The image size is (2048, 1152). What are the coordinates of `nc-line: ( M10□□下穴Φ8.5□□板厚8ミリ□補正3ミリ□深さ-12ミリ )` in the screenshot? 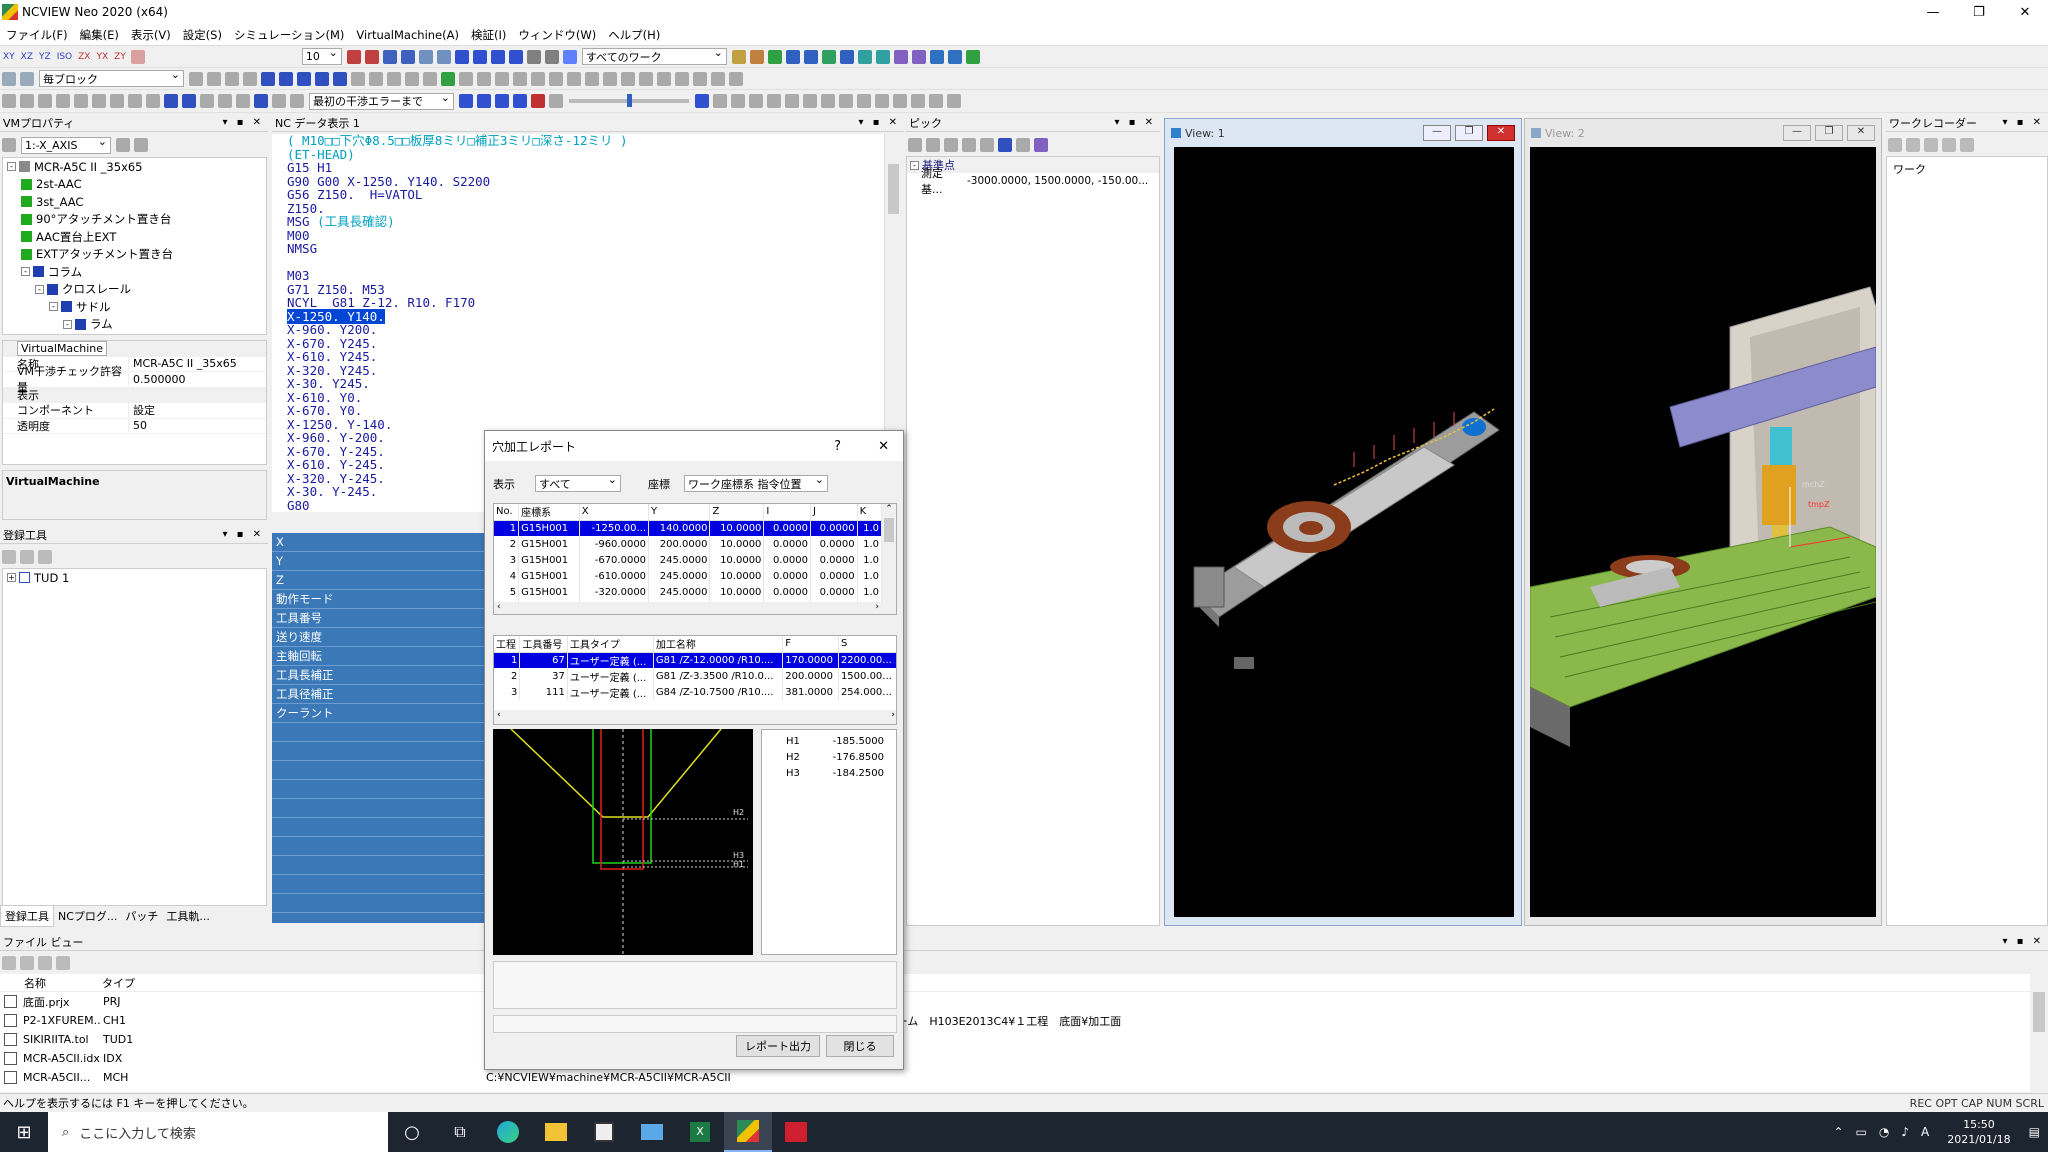 It's located at (585, 141).